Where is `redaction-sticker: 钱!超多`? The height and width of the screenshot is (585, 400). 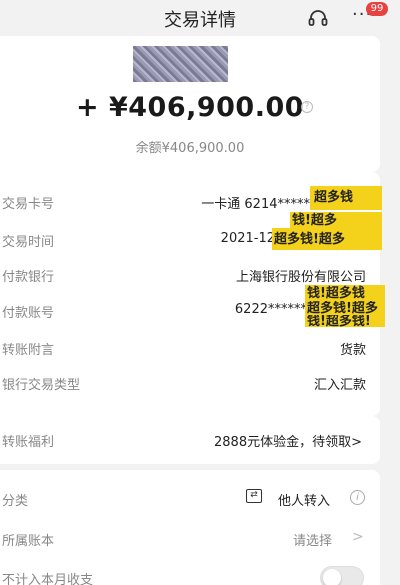 redaction-sticker: 钱!超多 is located at coordinates (336, 220).